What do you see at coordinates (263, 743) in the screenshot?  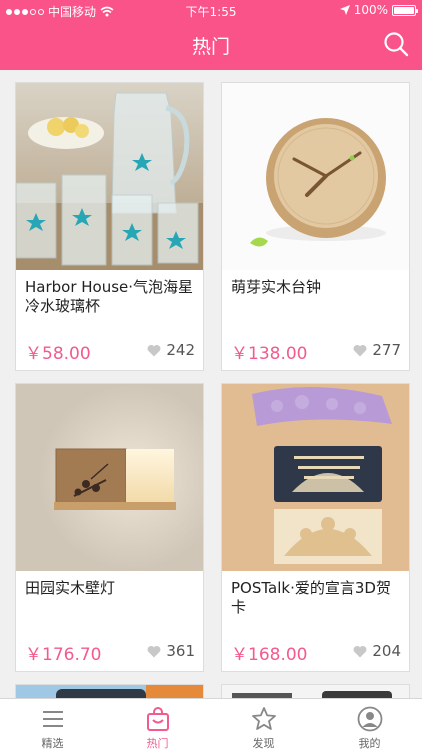 I see `tab-label: 发现` at bounding box center [263, 743].